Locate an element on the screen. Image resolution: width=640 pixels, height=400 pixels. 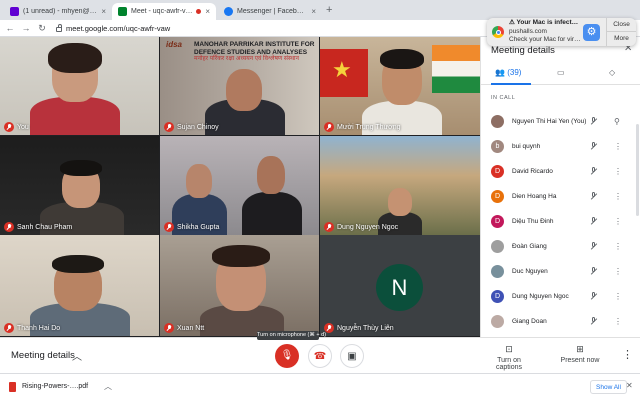
new-tab-button: + is located at coordinates (329, 10).